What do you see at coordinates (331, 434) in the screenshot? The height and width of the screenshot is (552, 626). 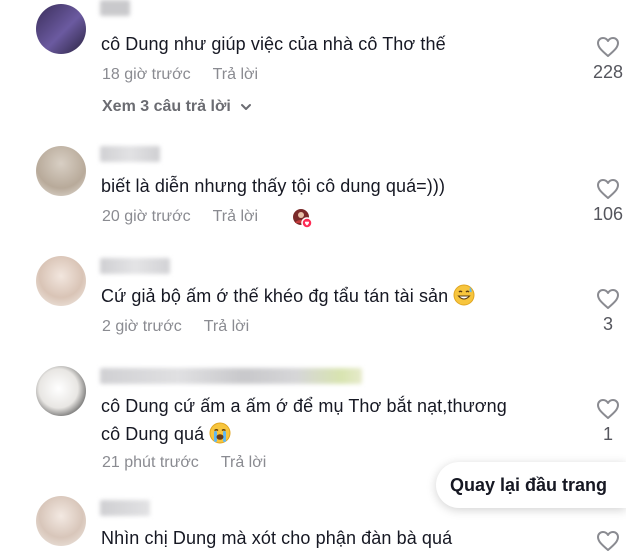 I see `comment-text-line: cô Dung quá` at bounding box center [331, 434].